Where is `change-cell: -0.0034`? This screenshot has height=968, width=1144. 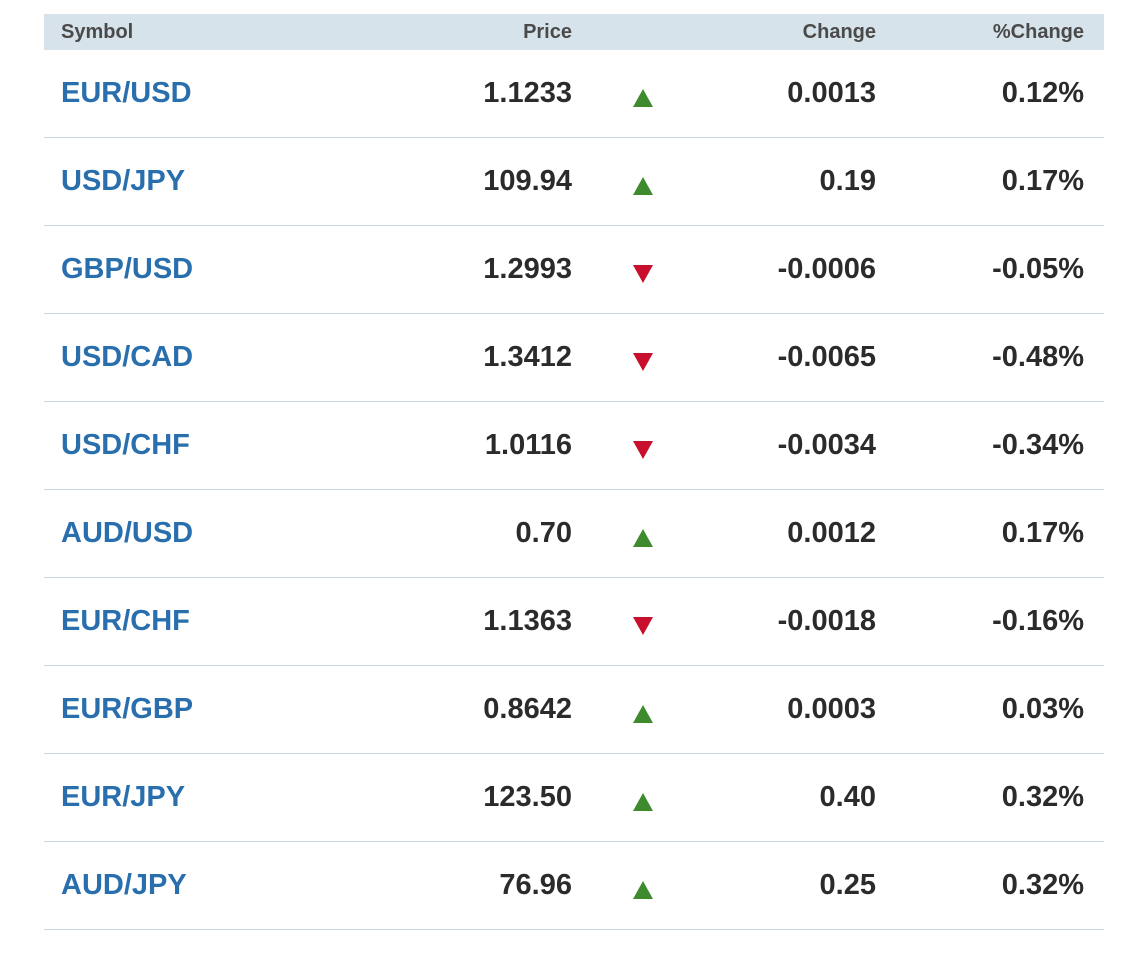
change-cell: -0.0034 is located at coordinates (826, 445).